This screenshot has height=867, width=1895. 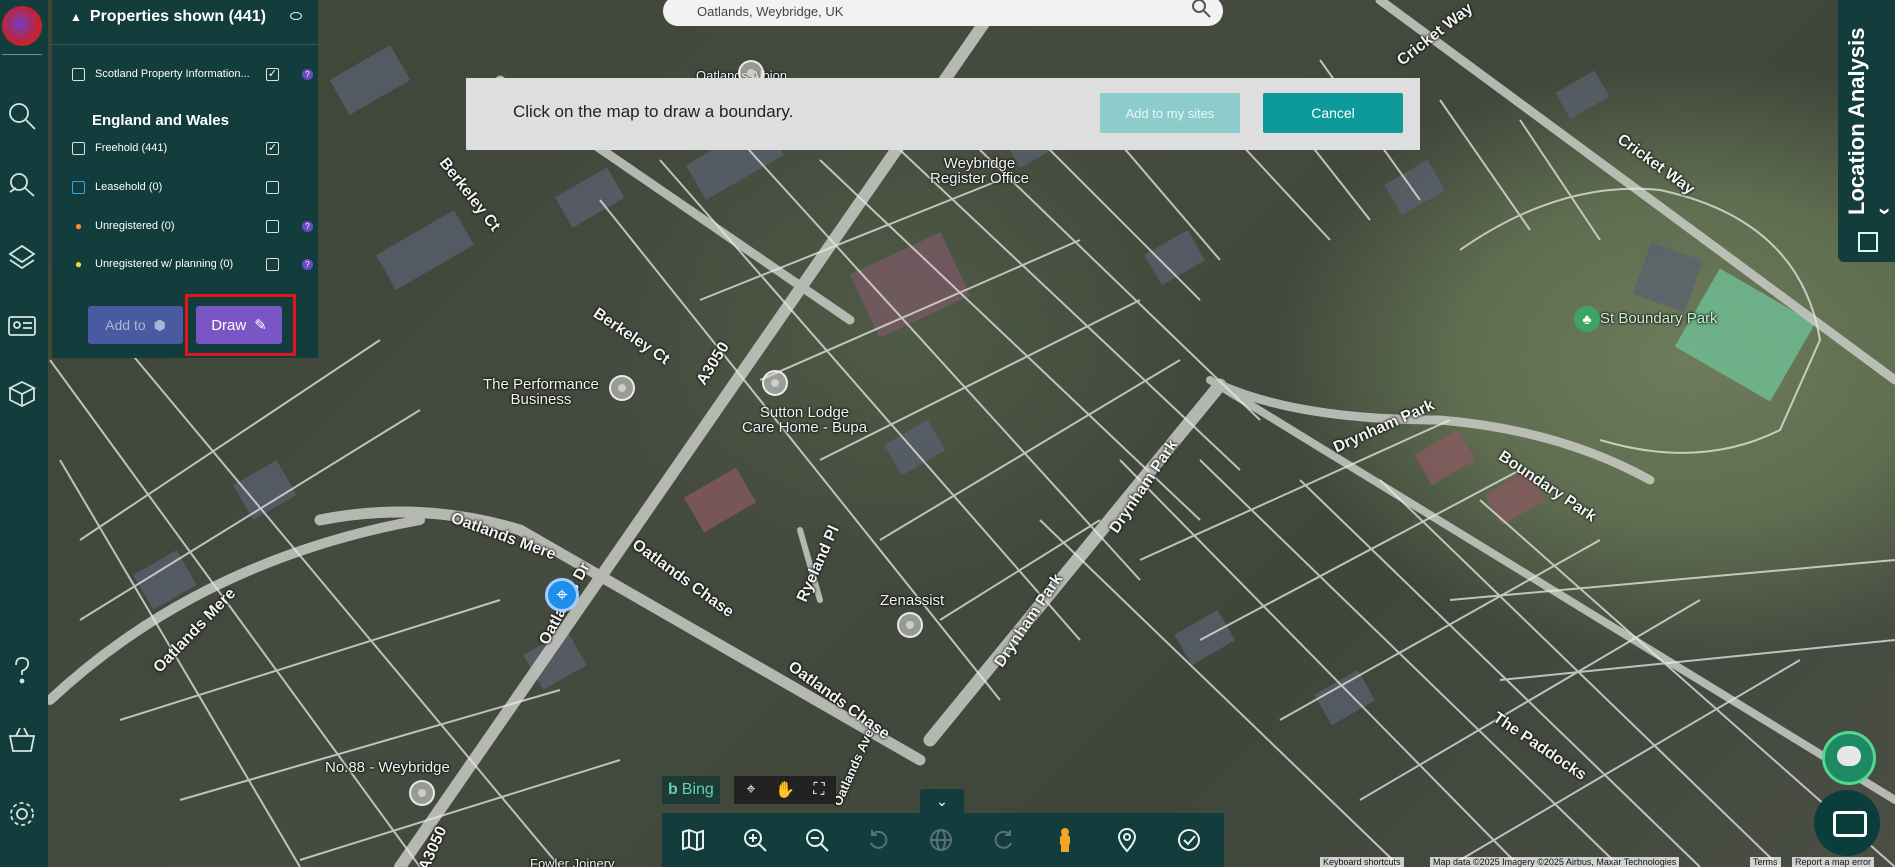 I want to click on chevron-down-icon: ⌄, so click(x=942, y=801).